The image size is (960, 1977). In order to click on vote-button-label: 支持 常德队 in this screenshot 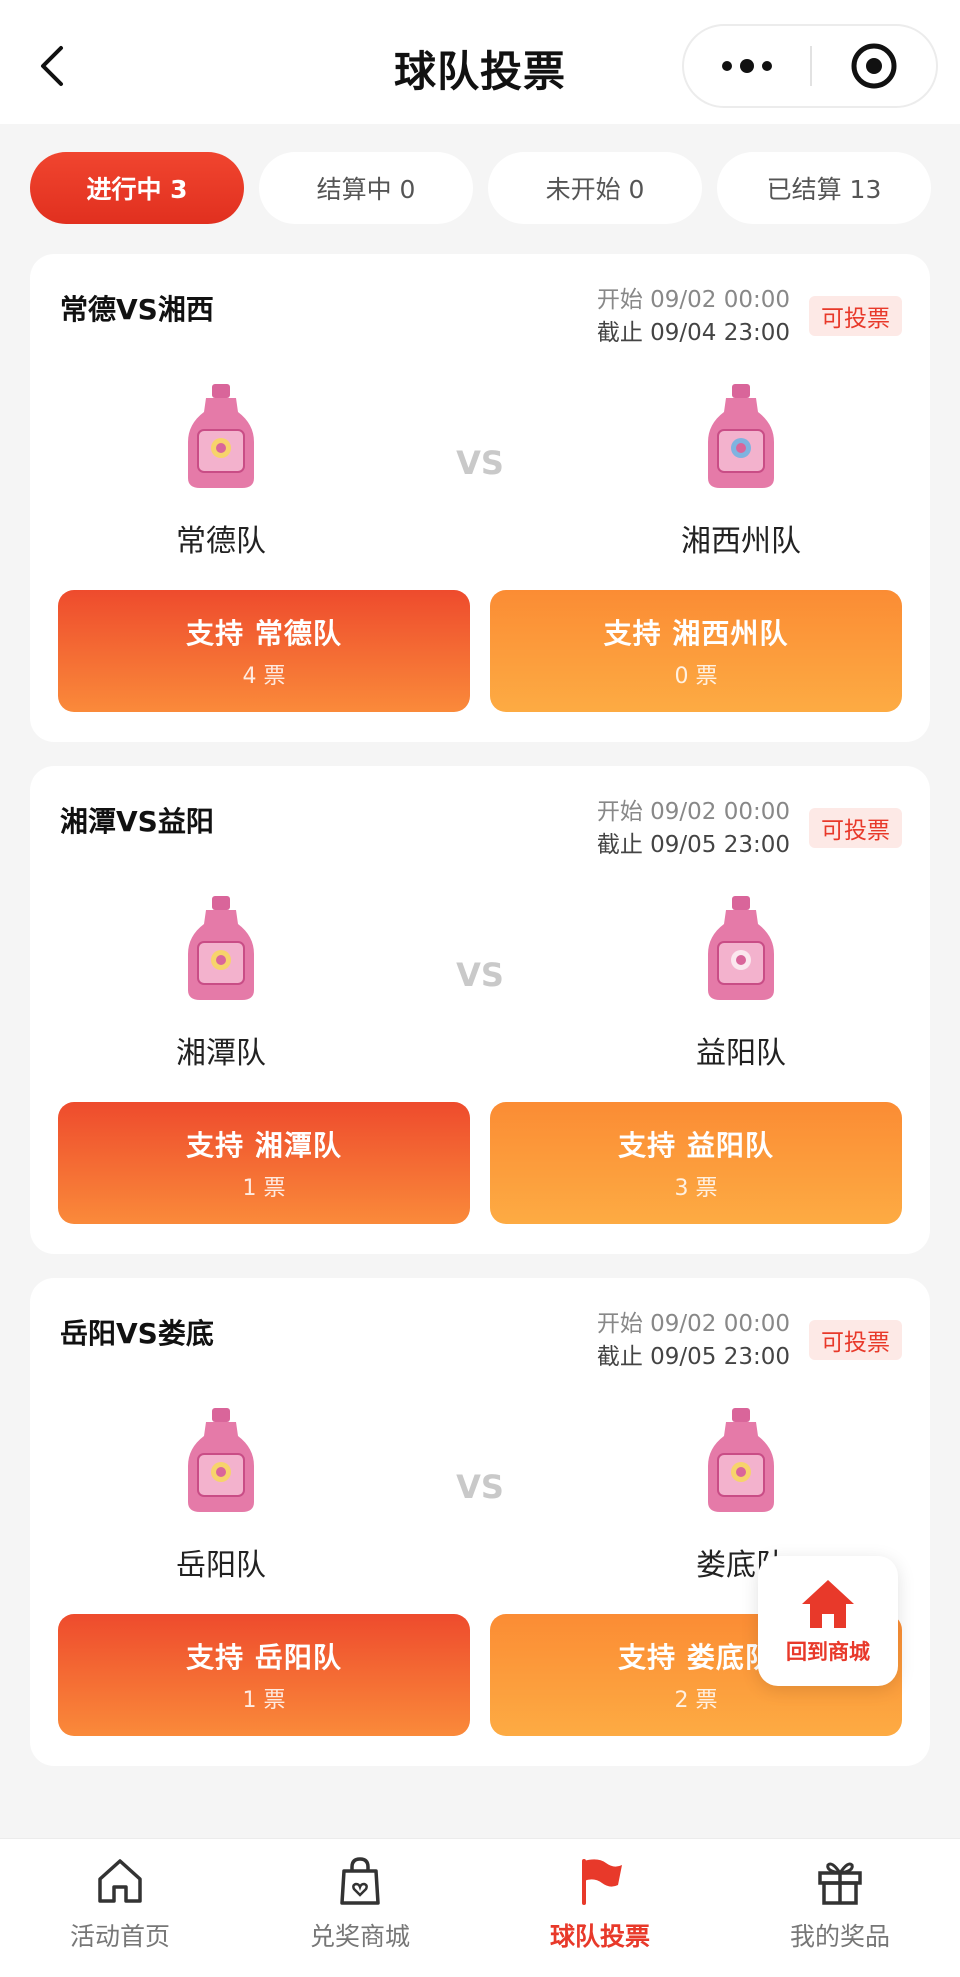, I will do `click(264, 633)`.